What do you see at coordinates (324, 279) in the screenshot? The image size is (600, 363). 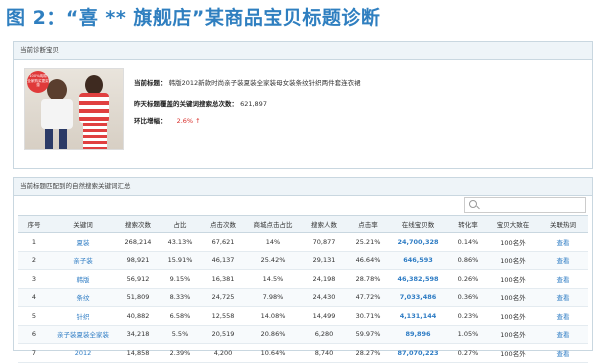 I see `cell-searchers: 24,198` at bounding box center [324, 279].